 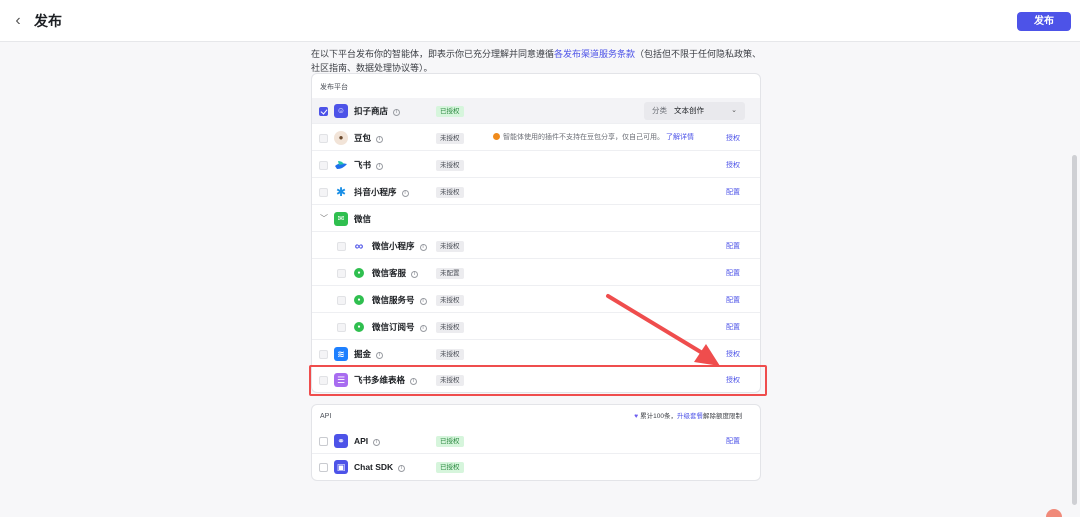 I want to click on category-value: 文本创作, so click(x=689, y=110).